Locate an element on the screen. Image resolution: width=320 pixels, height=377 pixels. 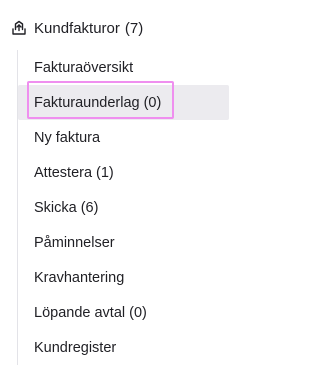
submenu-item-label: Kundregister is located at coordinates (75, 347).